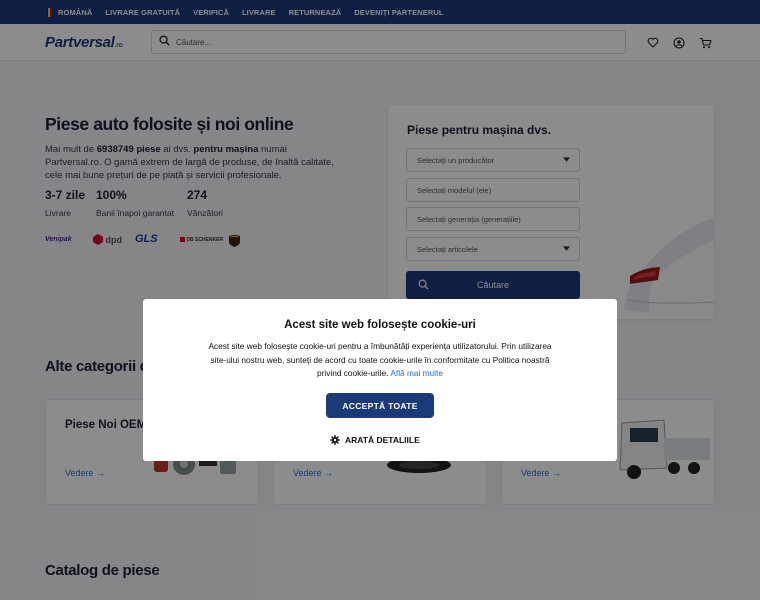 Image resolution: width=760 pixels, height=600 pixels. Describe the element at coordinates (382, 440) in the screenshot. I see `show-details-label: ARATĂ DETALIILE` at that location.